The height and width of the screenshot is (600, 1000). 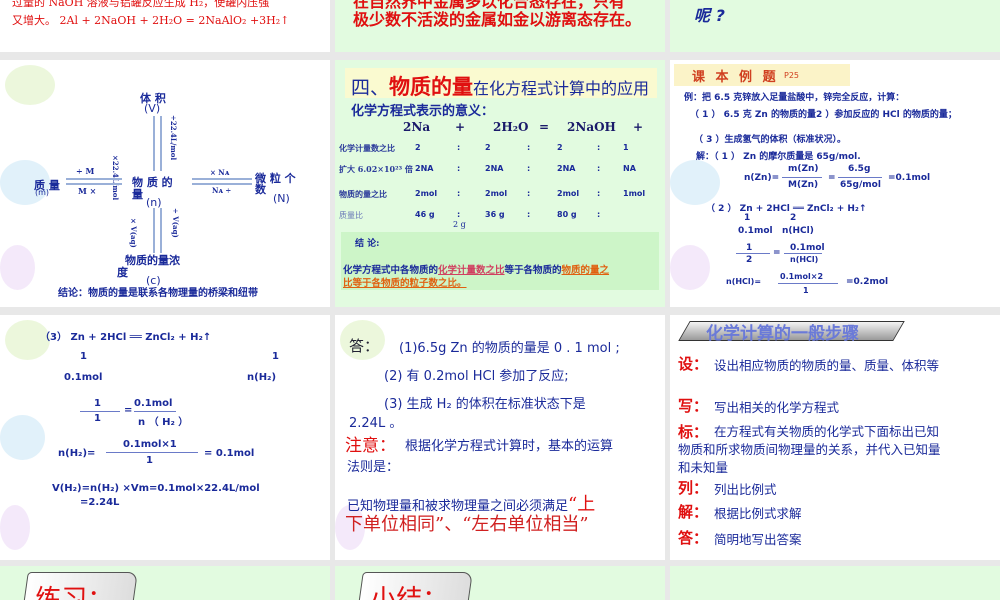 What do you see at coordinates (693, 364) in the screenshot?
I see `step-key: 设：` at bounding box center [693, 364].